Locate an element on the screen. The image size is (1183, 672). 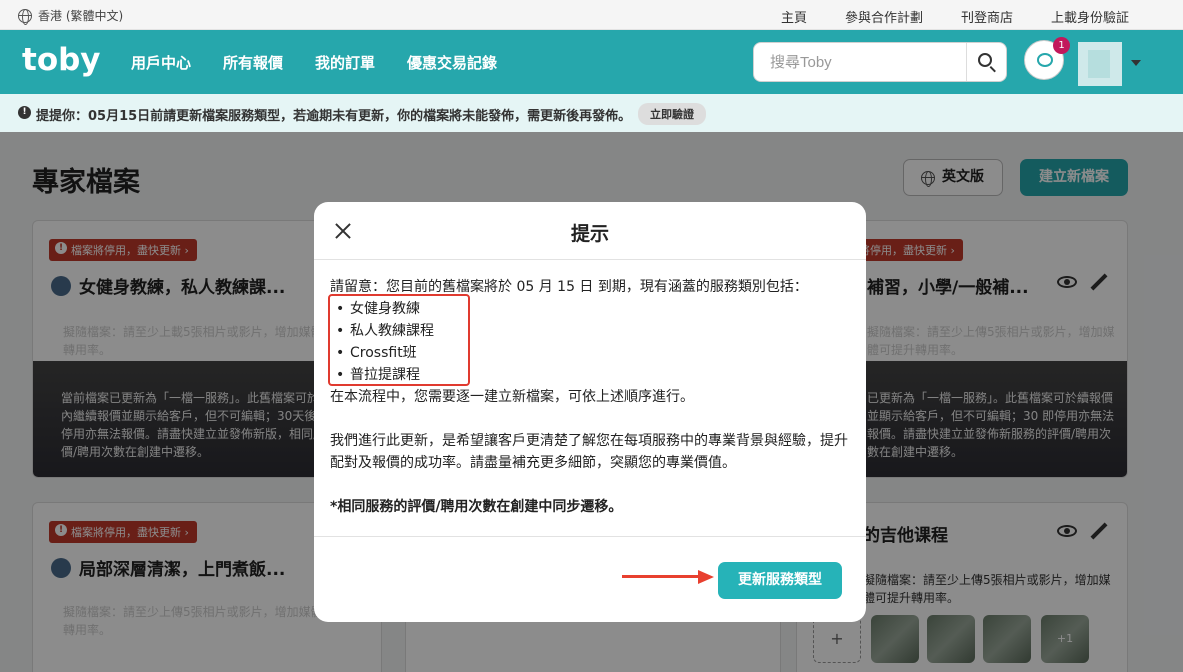
chat-icon is located at coordinates (1045, 60).